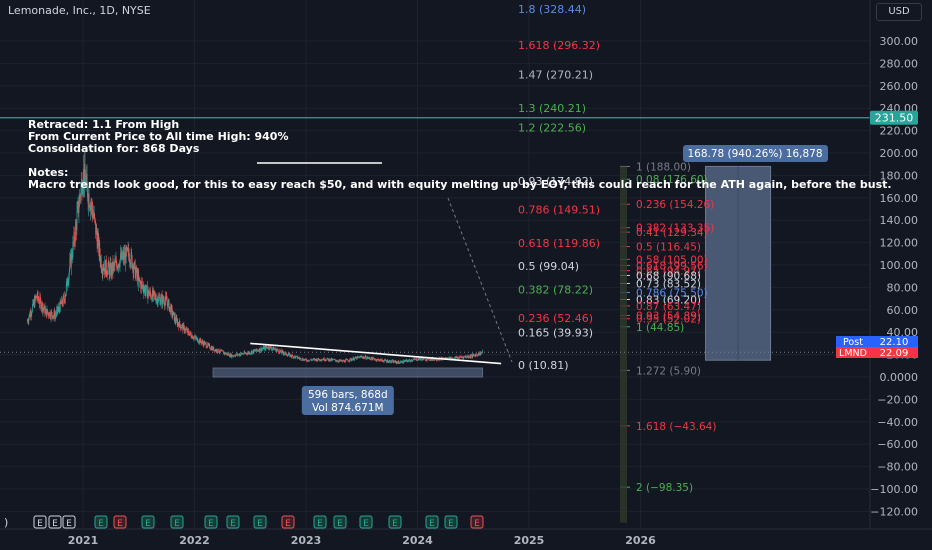 The height and width of the screenshot is (550, 932). Describe the element at coordinates (559, 210) in the screenshot. I see `fib-level-label: 0.786 (149.51)` at that location.